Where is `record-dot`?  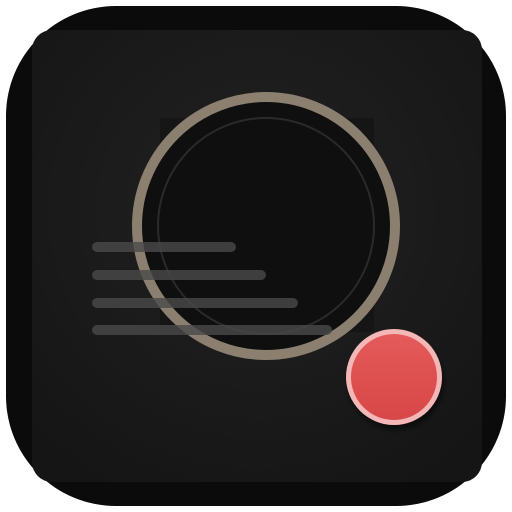
record-dot is located at coordinates (394, 377).